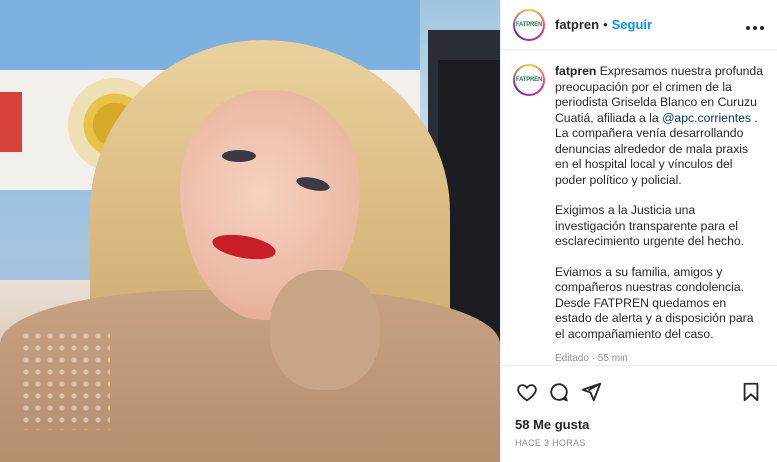 The image size is (777, 462). Describe the element at coordinates (239, 156) in the screenshot. I see `portrait-eye` at that location.